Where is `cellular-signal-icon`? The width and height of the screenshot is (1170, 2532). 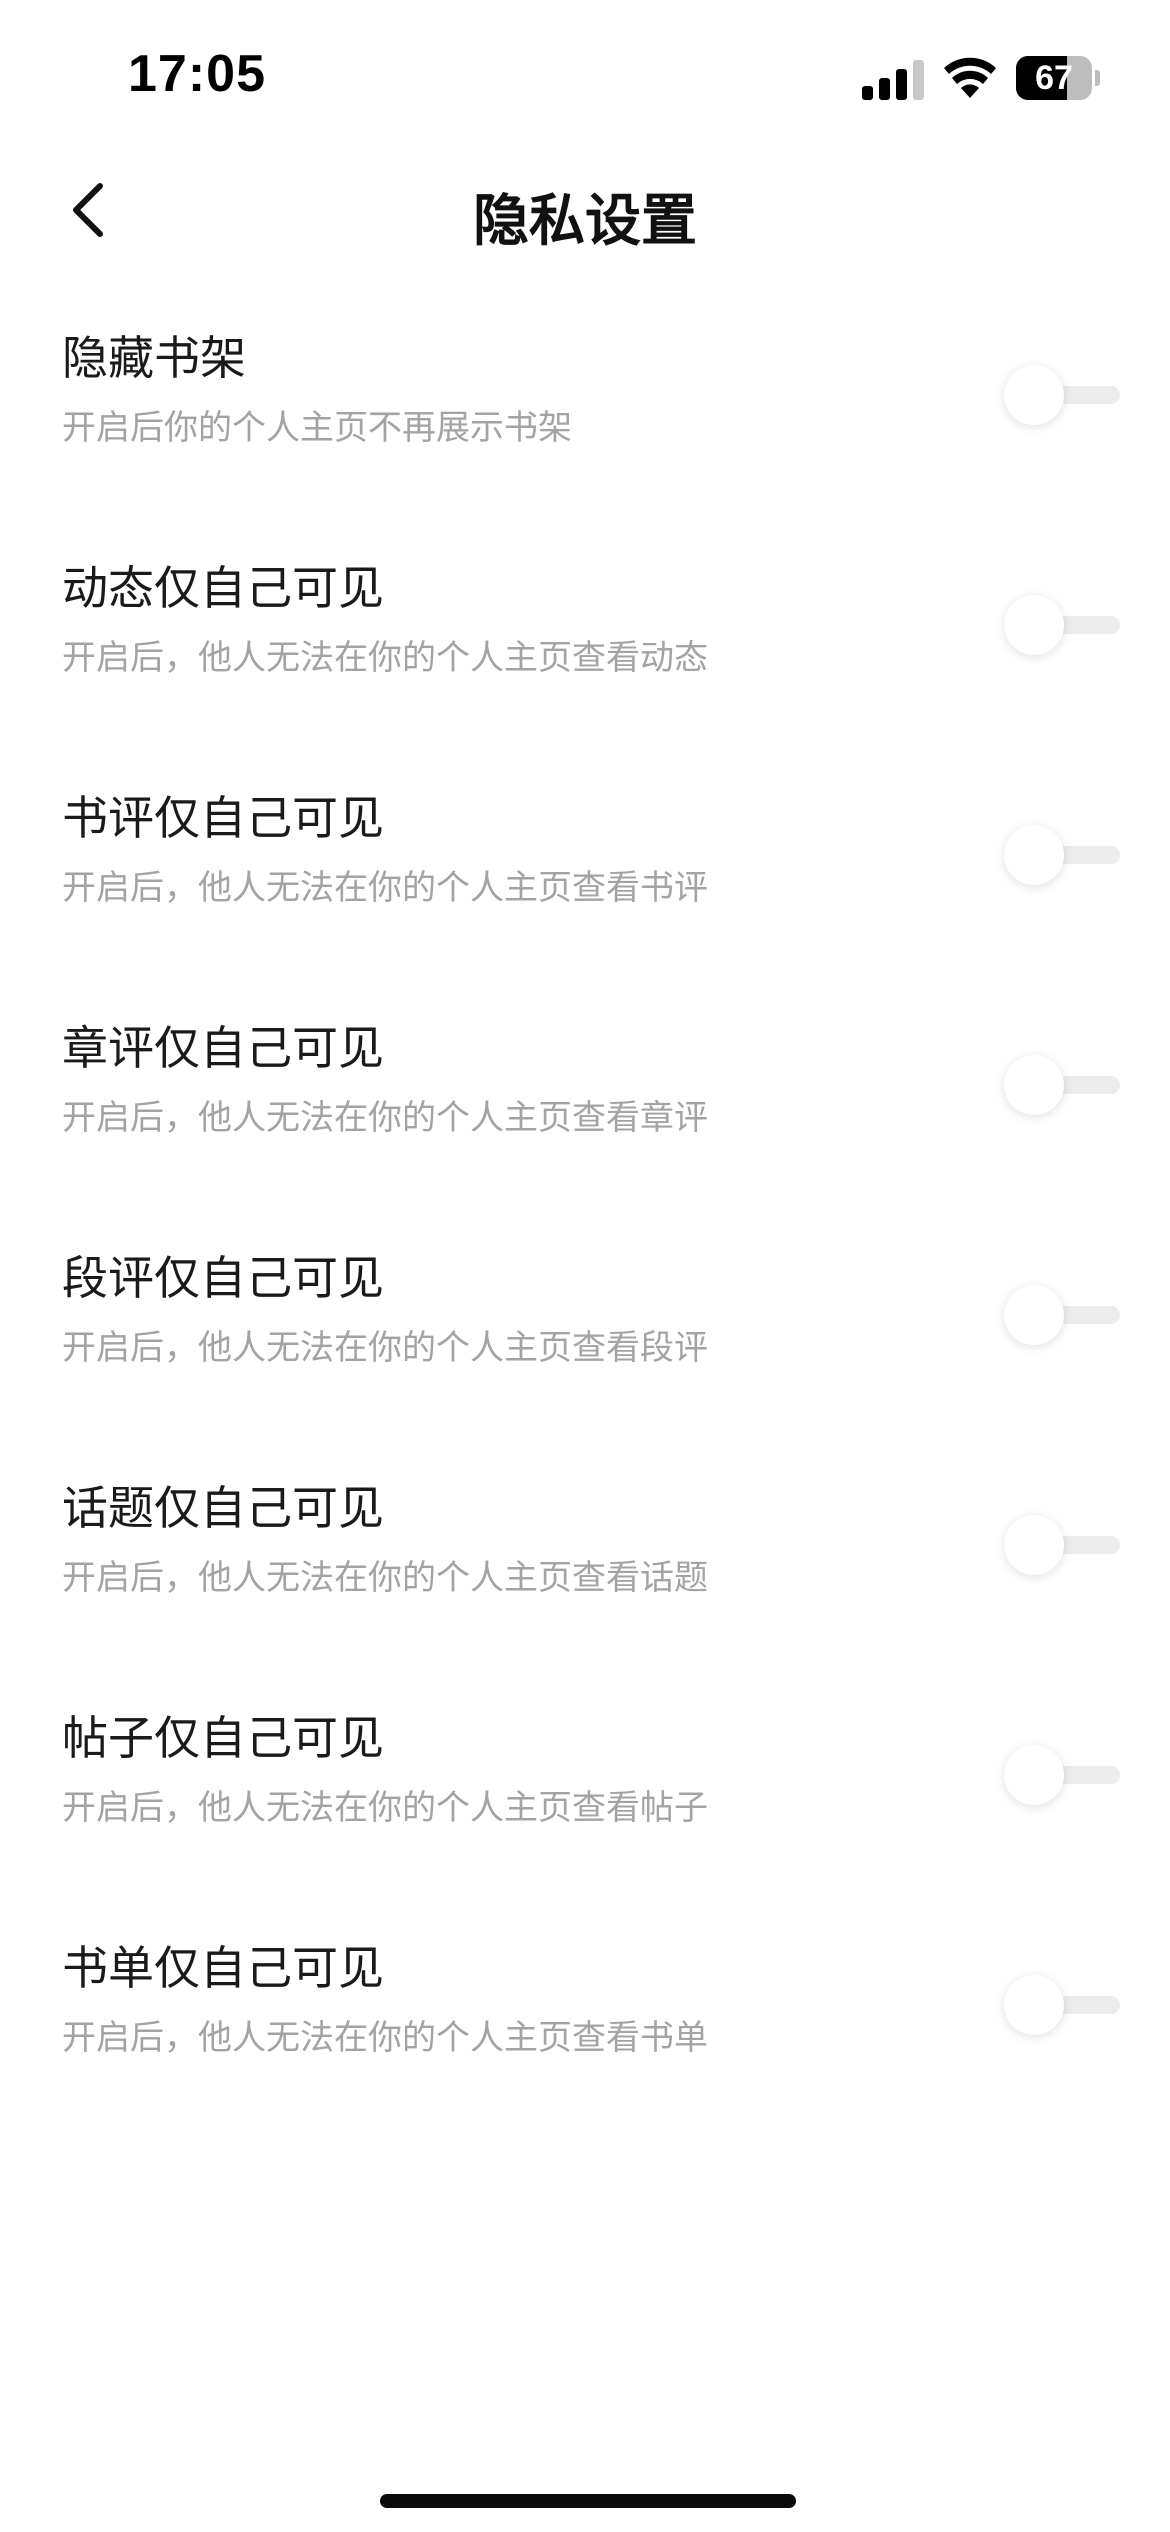
cellular-signal-icon is located at coordinates (893, 80).